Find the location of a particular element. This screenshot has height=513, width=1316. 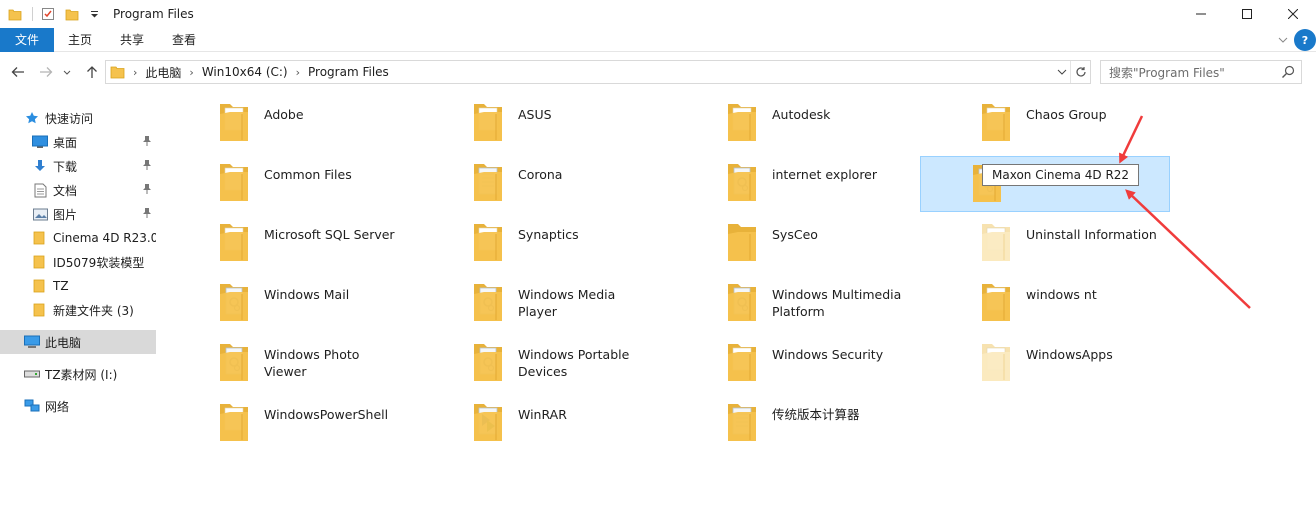

folder-item: Windows Security is located at coordinates (793, 356).